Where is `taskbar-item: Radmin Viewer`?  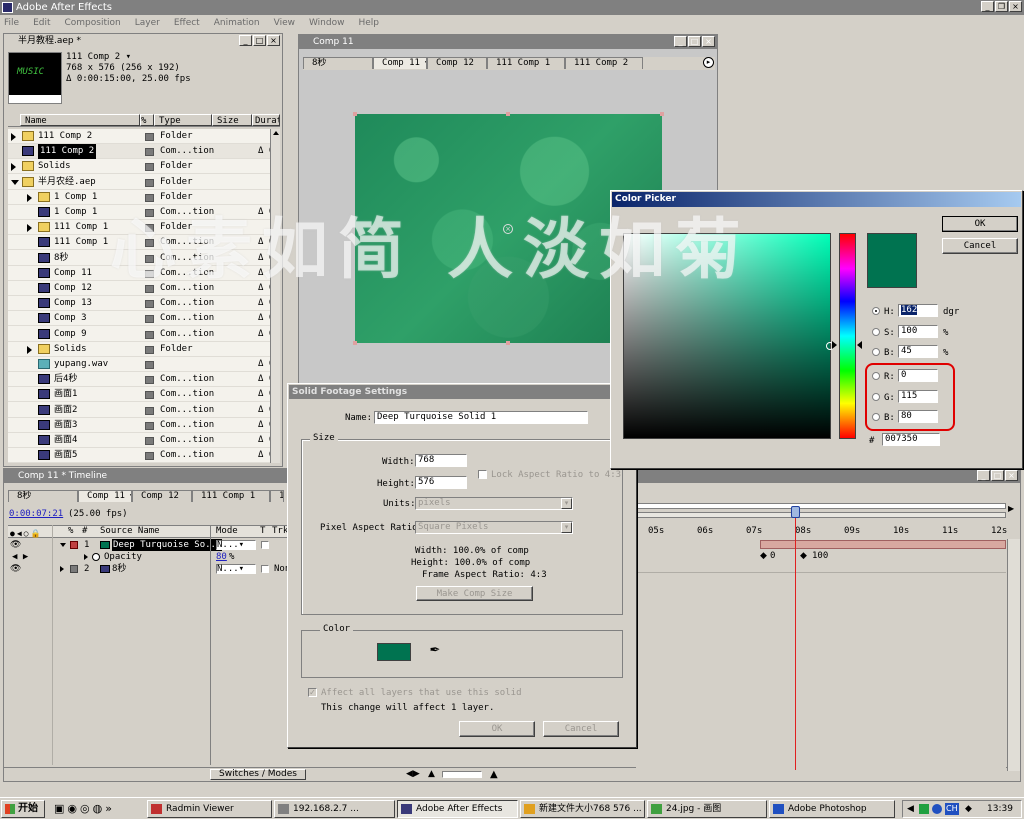 taskbar-item: Radmin Viewer is located at coordinates (209, 809).